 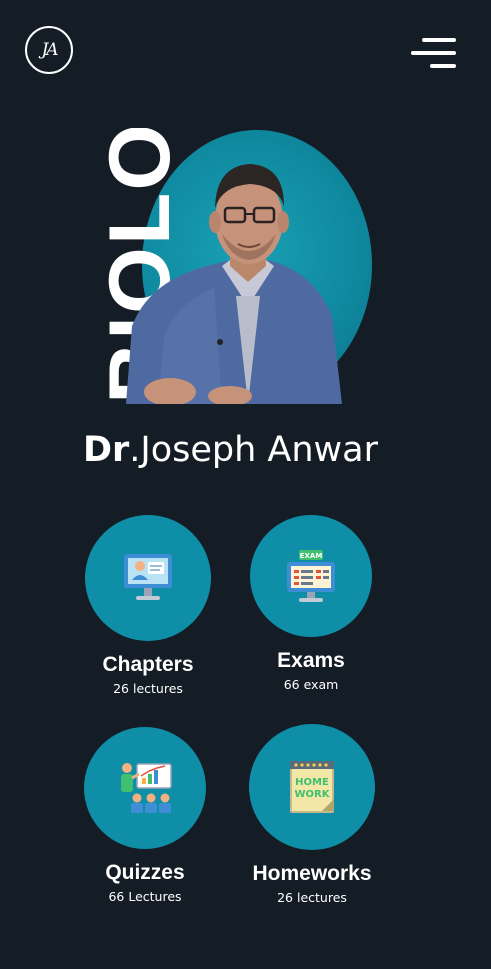 I want to click on doctor-prefix: Dr, so click(x=106, y=450).